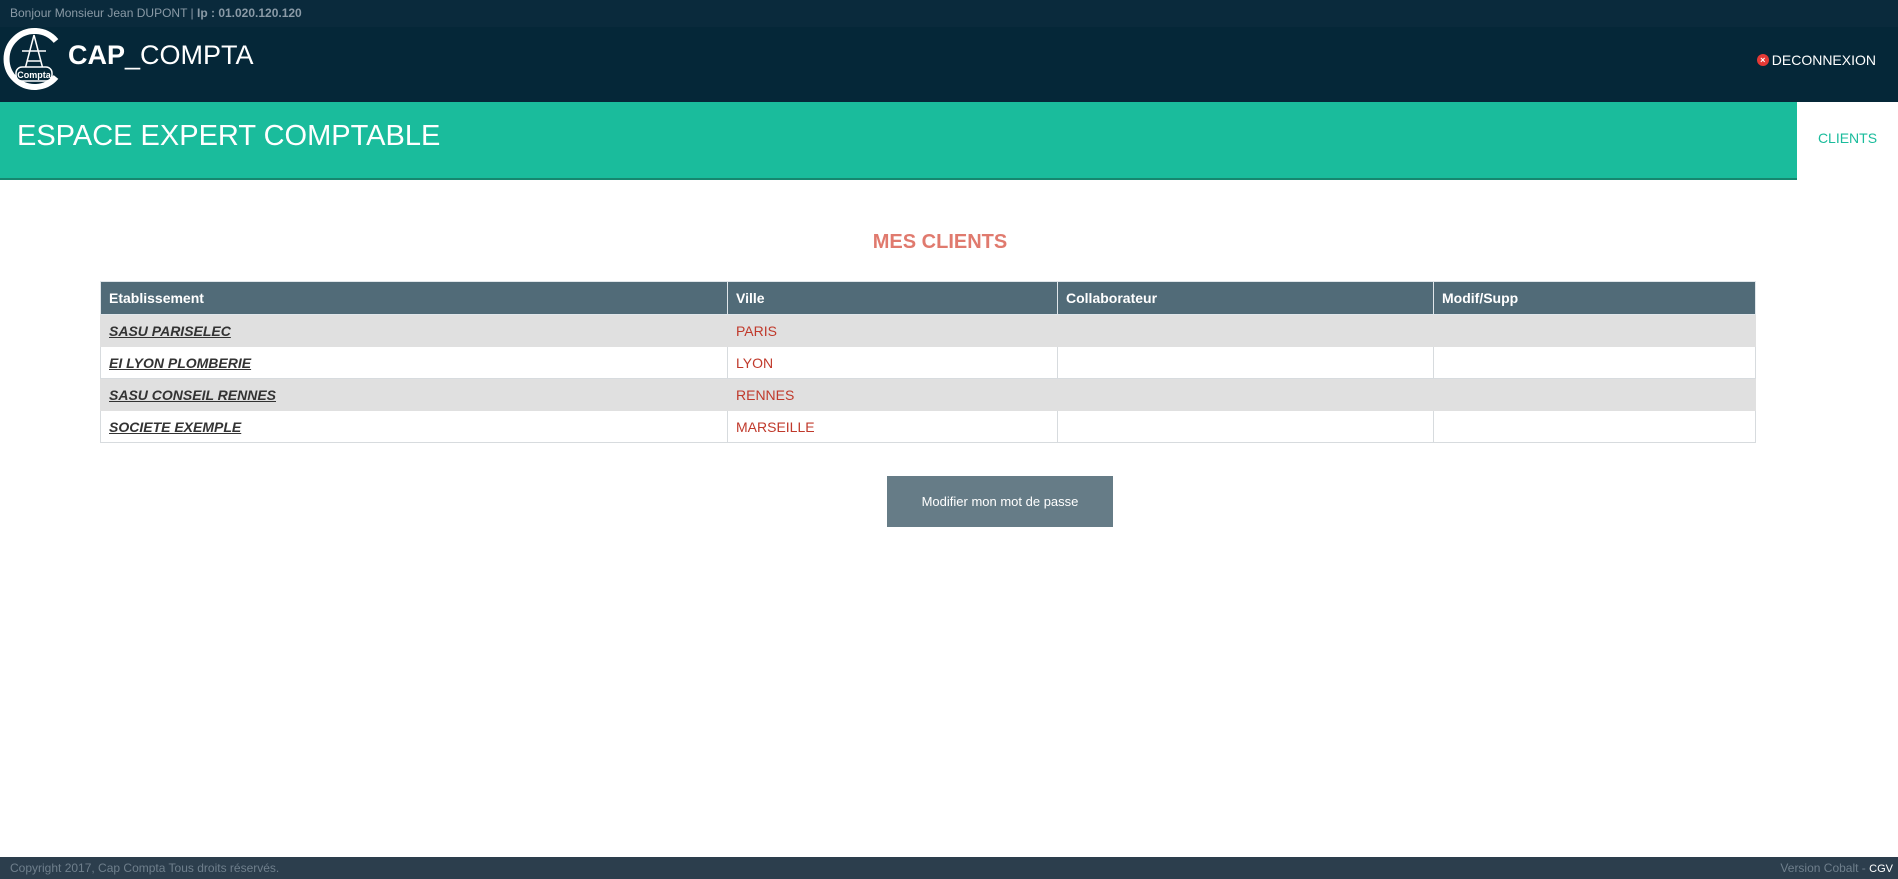 This screenshot has height=879, width=1898. I want to click on table-row: SASU PARISELEC PARIS, so click(928, 330).